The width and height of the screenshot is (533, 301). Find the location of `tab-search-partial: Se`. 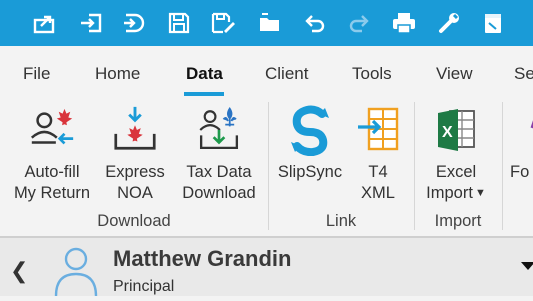

tab-search-partial: Se is located at coordinates (523, 74).